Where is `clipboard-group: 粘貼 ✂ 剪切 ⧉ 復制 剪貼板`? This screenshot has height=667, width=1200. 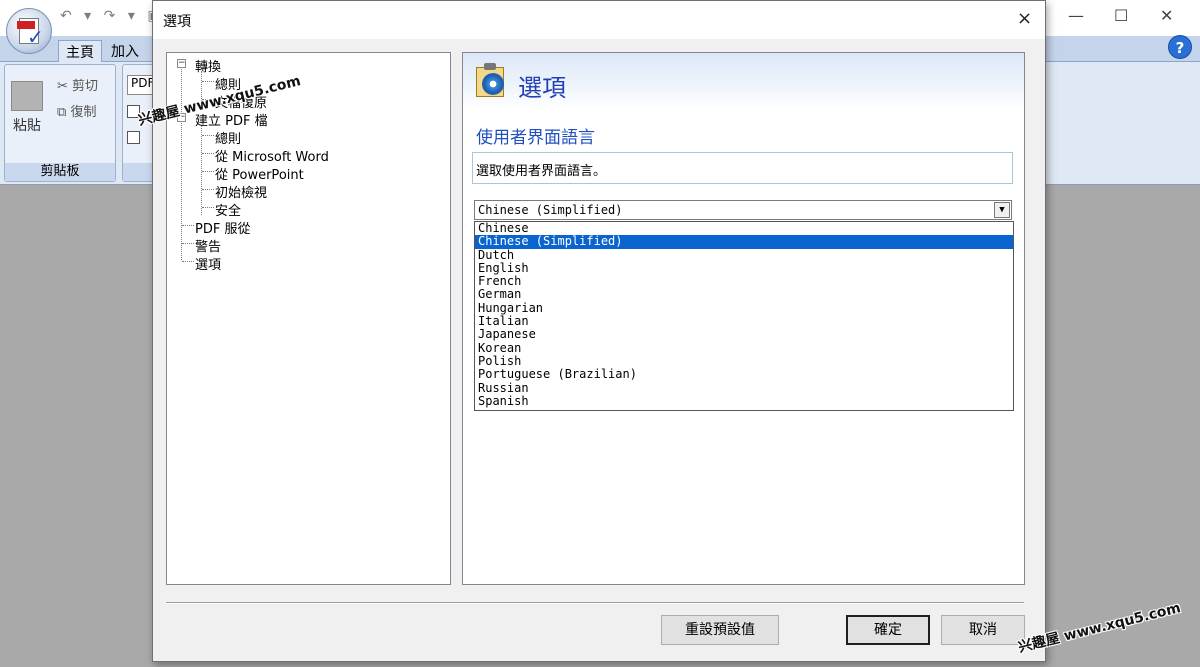
clipboard-group: 粘貼 ✂ 剪切 ⧉ 復制 剪貼板 is located at coordinates (60, 123).